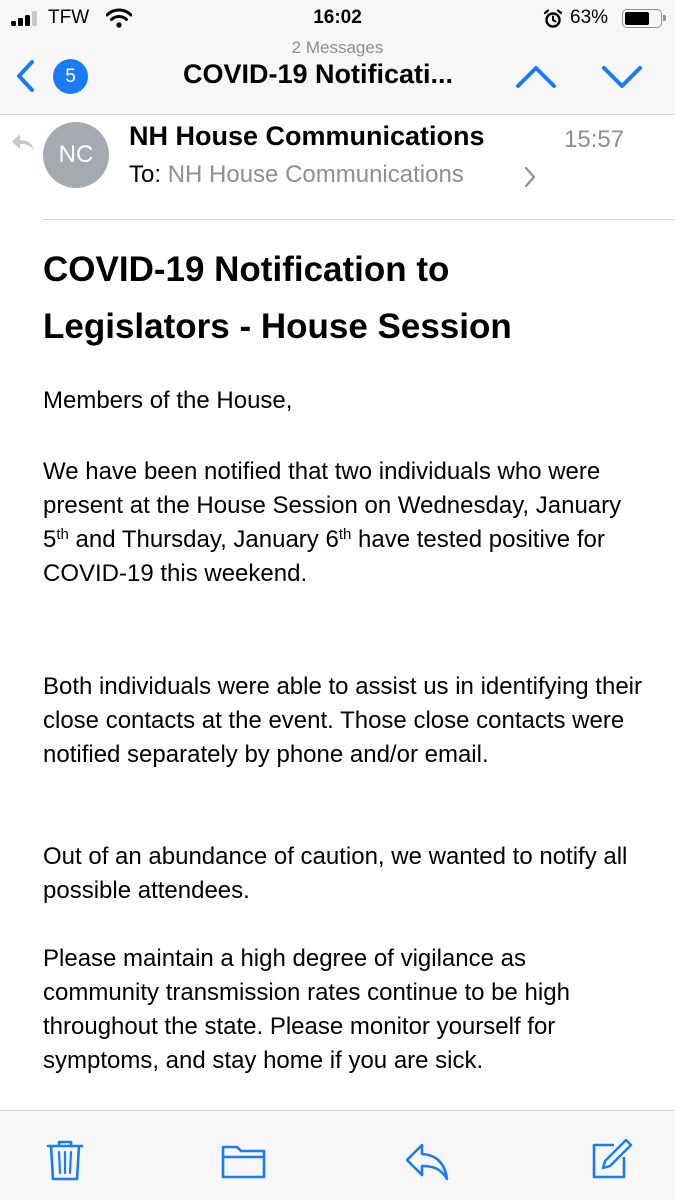 The width and height of the screenshot is (675, 1200). What do you see at coordinates (337, 47) in the screenshot?
I see `message-count: 2 Messages` at bounding box center [337, 47].